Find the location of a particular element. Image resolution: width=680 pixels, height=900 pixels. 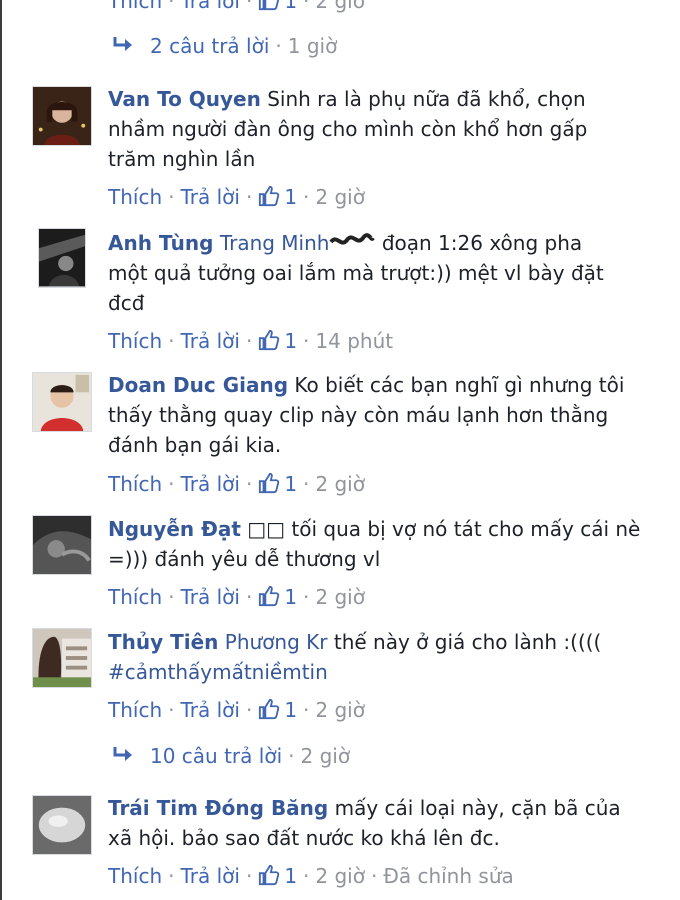

comment-author: Thủy Tiên is located at coordinates (163, 642).